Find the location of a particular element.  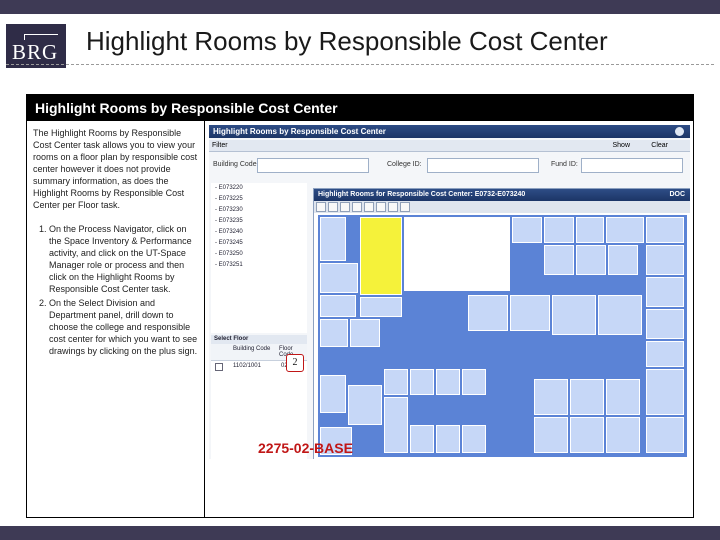

tree-item: - E073220 is located at coordinates (261, 188).